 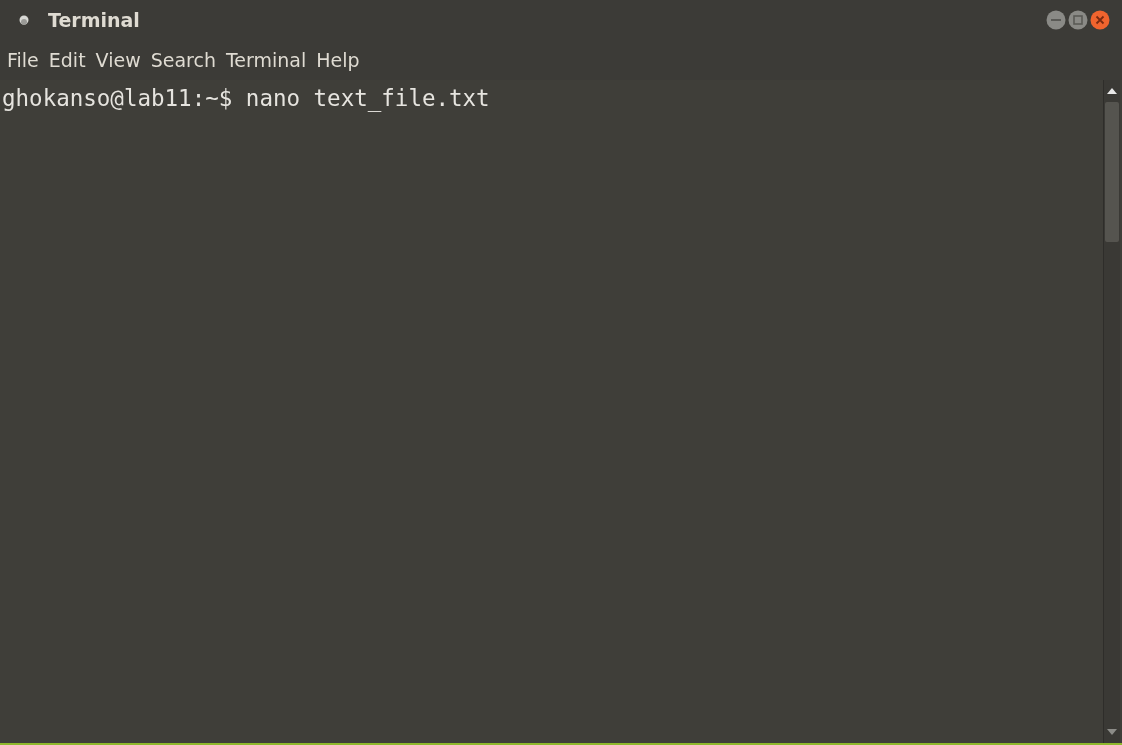 What do you see at coordinates (24, 20) in the screenshot?
I see `terminal-app-icon` at bounding box center [24, 20].